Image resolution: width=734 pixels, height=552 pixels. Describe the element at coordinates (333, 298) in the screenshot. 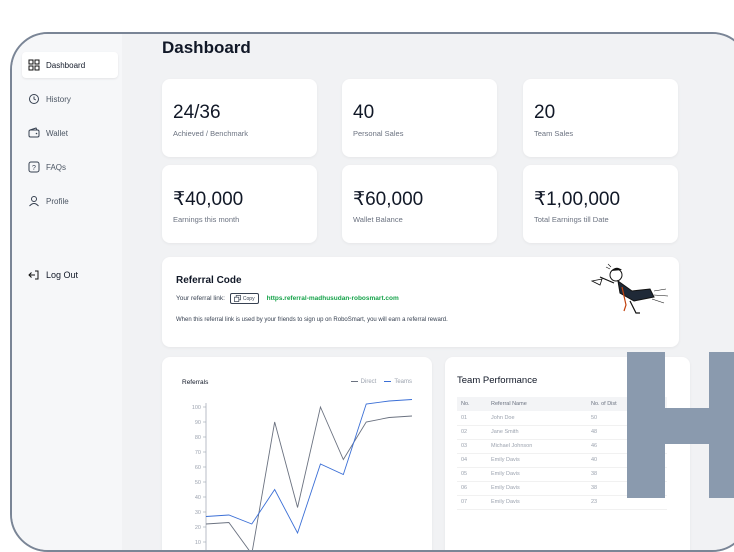

I see `referral-link: https.referral-madhusudan-robosmart.com` at that location.